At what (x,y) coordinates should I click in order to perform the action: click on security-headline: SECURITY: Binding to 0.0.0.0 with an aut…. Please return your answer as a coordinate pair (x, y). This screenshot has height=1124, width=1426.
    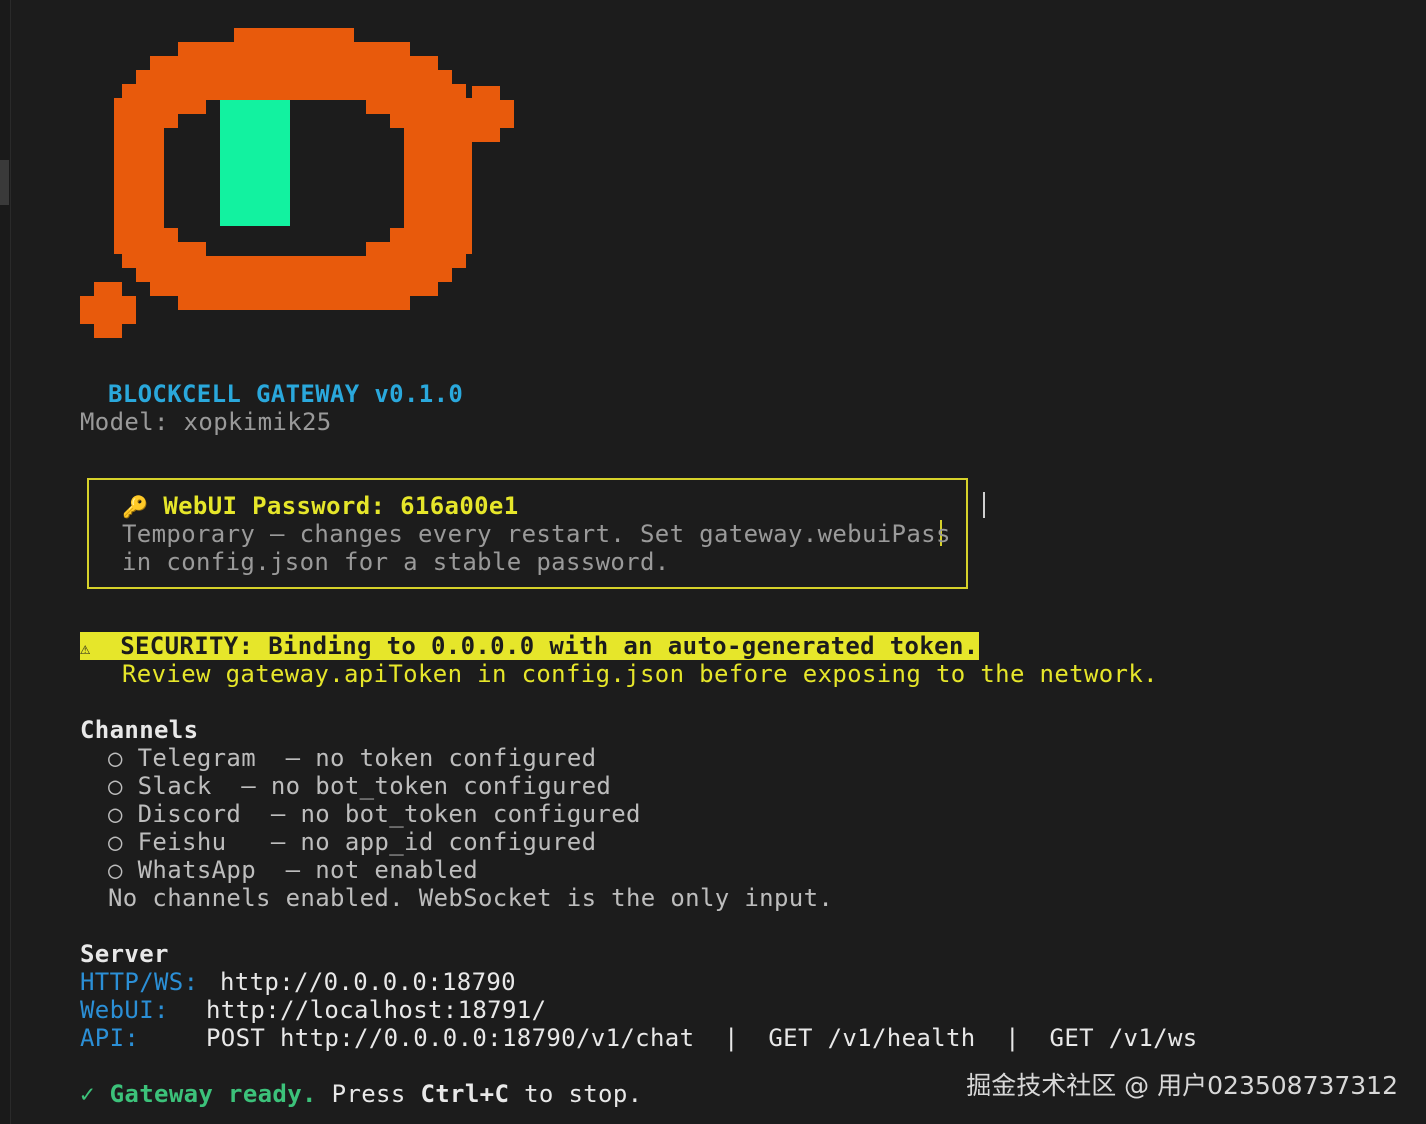
    Looking at the image, I should click on (549, 646).